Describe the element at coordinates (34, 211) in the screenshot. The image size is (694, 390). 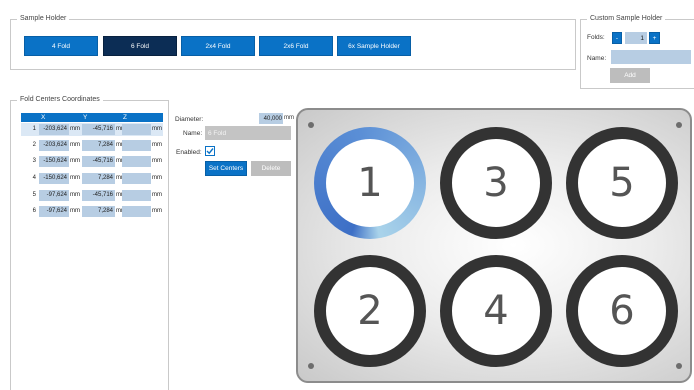
I see `row-index: 6` at that location.